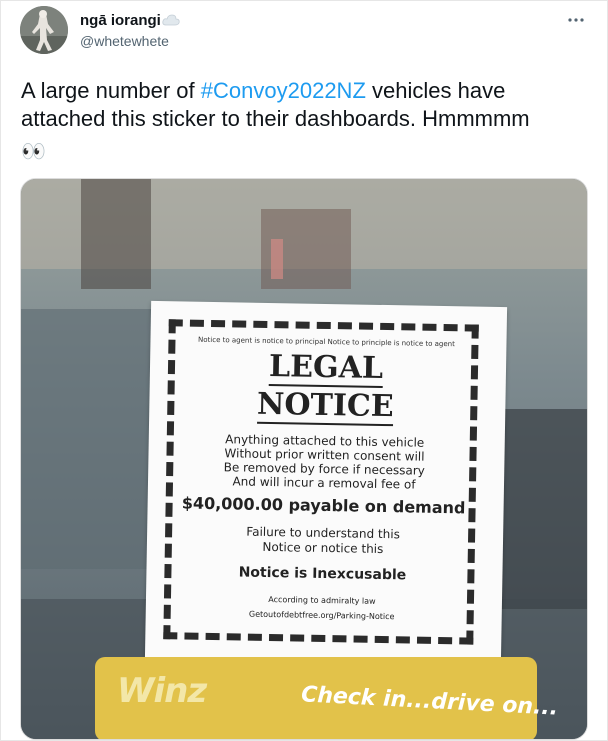 The image size is (608, 741). Describe the element at coordinates (44, 30) in the screenshot. I see `avatar` at that location.